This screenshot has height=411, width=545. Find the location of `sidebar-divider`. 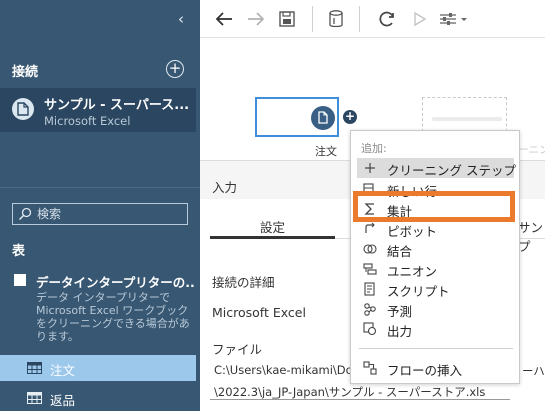

sidebar-divider is located at coordinates (100, 187).